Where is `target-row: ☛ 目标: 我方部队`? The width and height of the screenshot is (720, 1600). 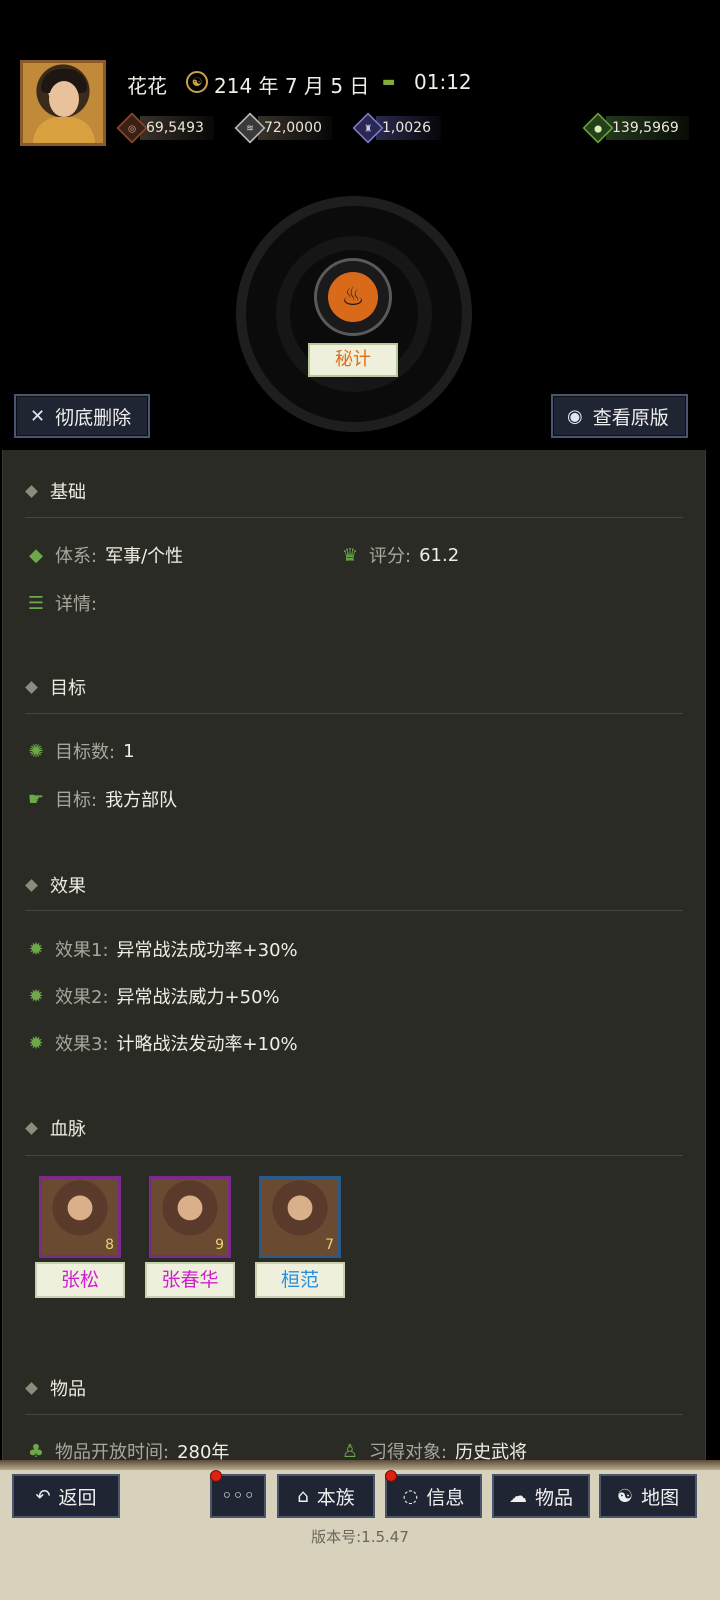 target-row: ☛ 目标: 我方部队 is located at coordinates (101, 799).